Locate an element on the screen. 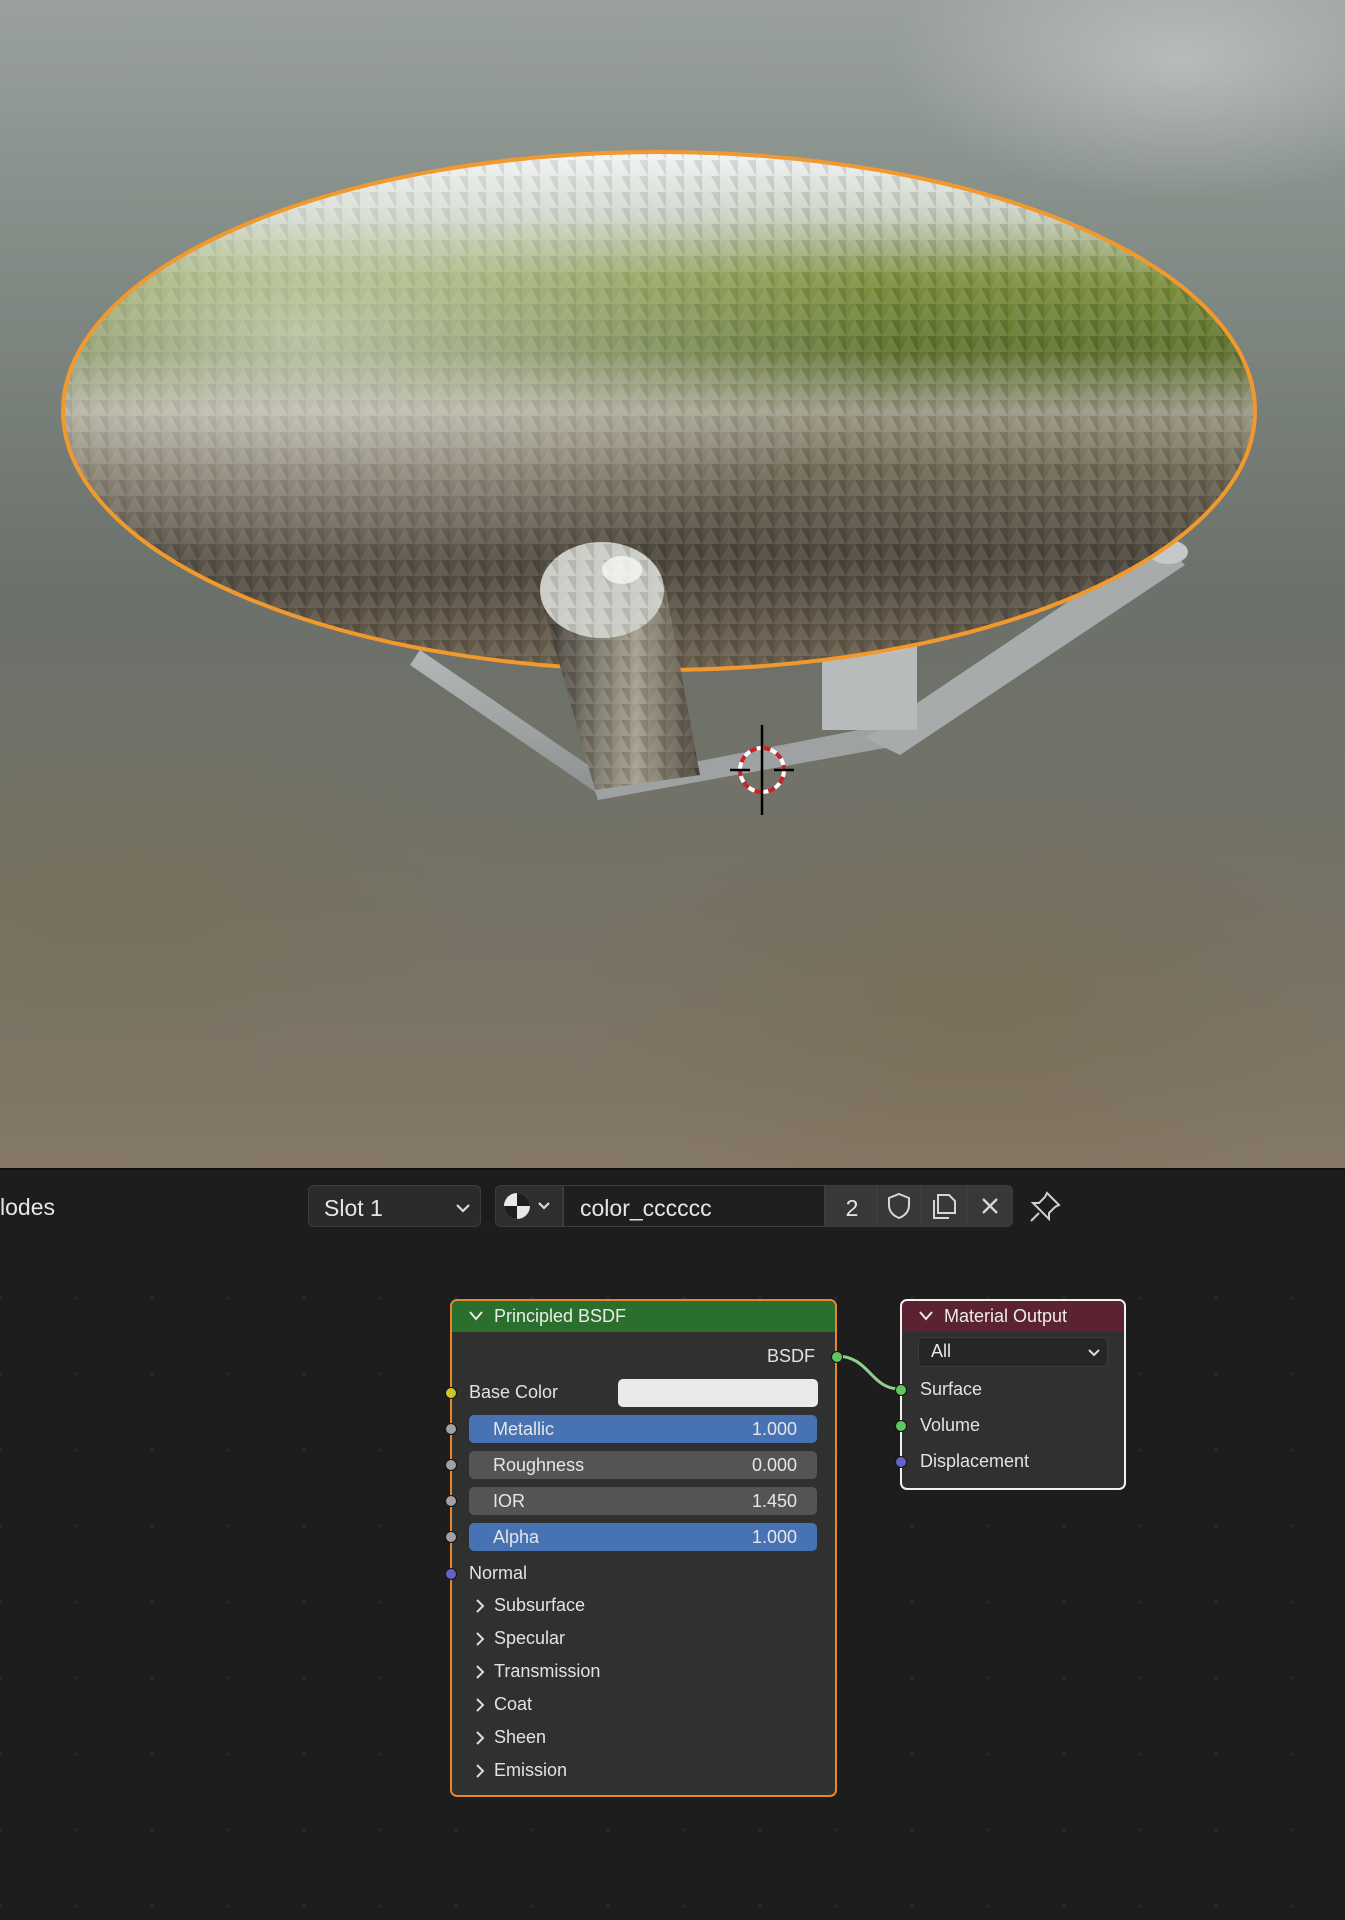 The image size is (1345, 1920). panel-label: Coat is located at coordinates (513, 1704).